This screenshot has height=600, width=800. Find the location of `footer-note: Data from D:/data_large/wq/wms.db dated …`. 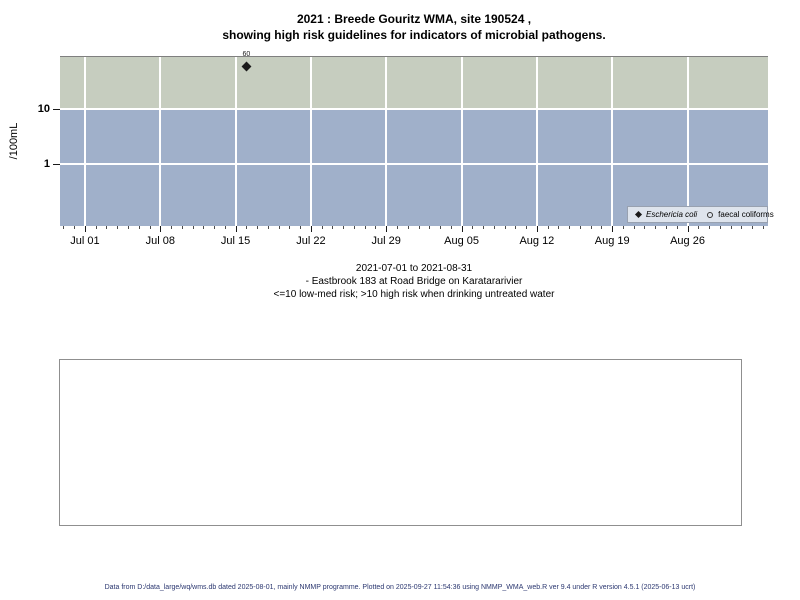

footer-note: Data from D:/data_large/wq/wms.db dated … is located at coordinates (400, 587).